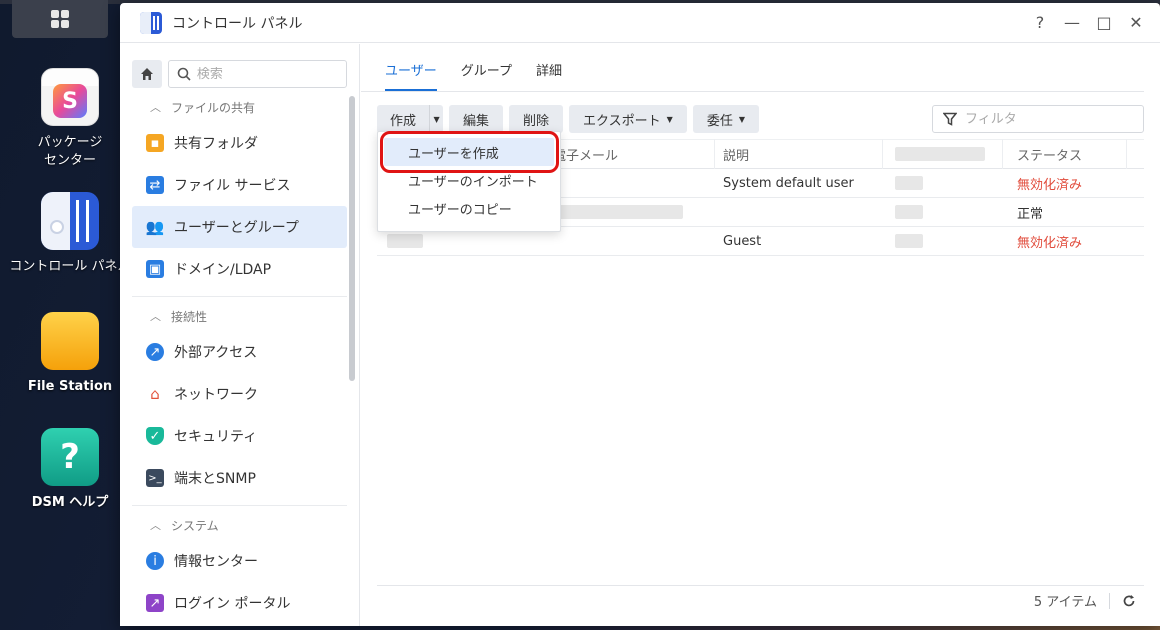 The image size is (1160, 630). I want to click on control-panel-icon, so click(151, 22).